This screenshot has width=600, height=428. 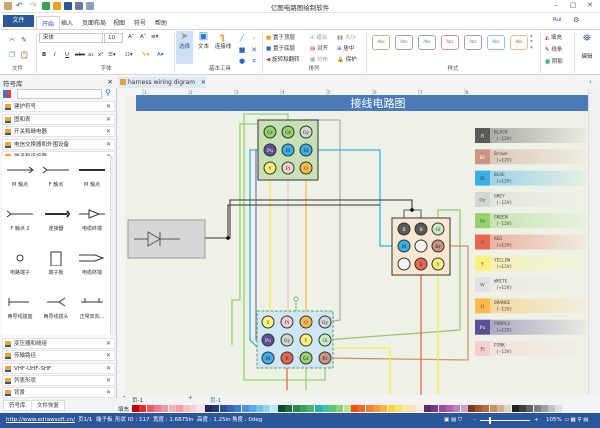 What do you see at coordinates (17, 405) in the screenshot?
I see `tab-symbol-library: 符号库` at bounding box center [17, 405].